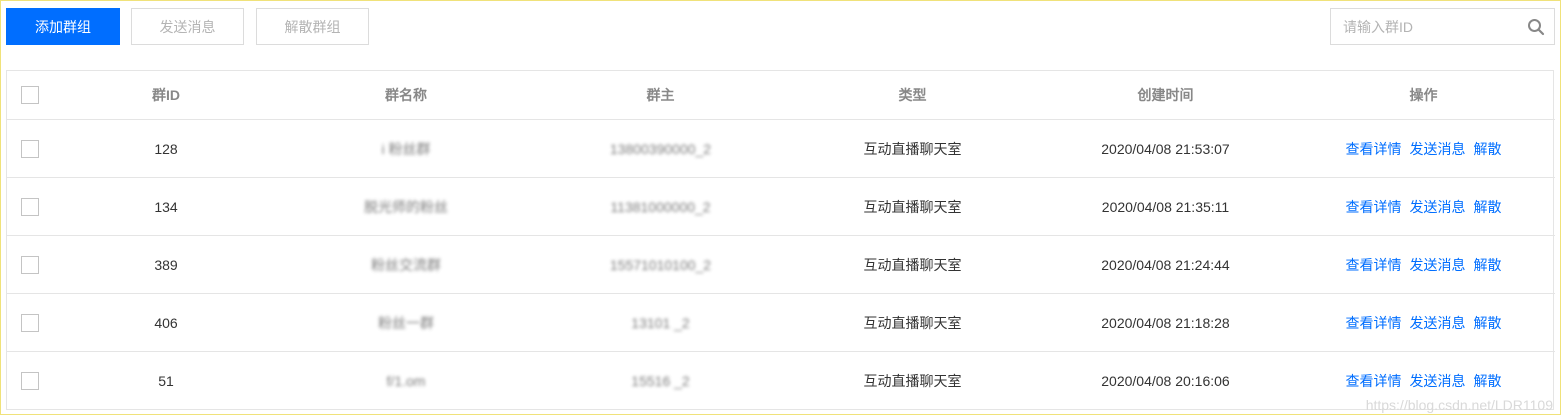  Describe the element at coordinates (406, 264) in the screenshot. I see `group-name-cell: 粉丝交流群` at that location.